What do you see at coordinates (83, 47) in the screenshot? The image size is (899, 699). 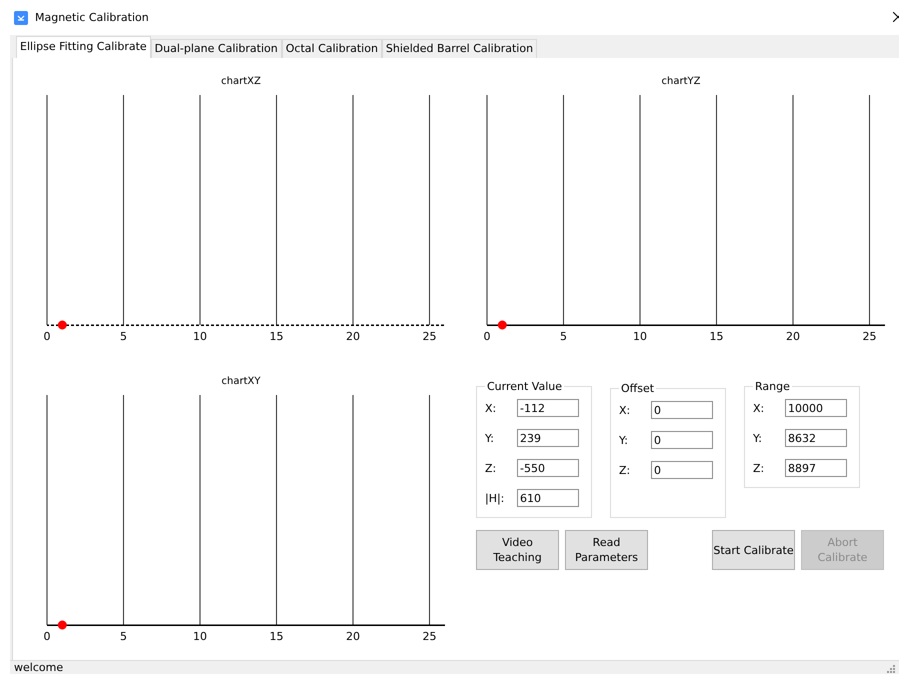 I see `tab: Ellipse Fitting Calibrate` at bounding box center [83, 47].